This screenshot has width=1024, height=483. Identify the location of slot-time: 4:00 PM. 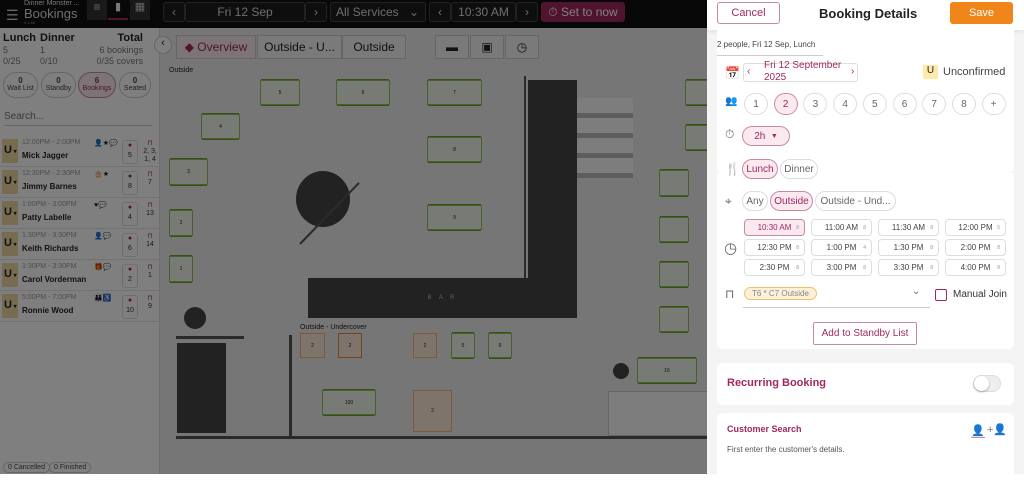
(975, 267).